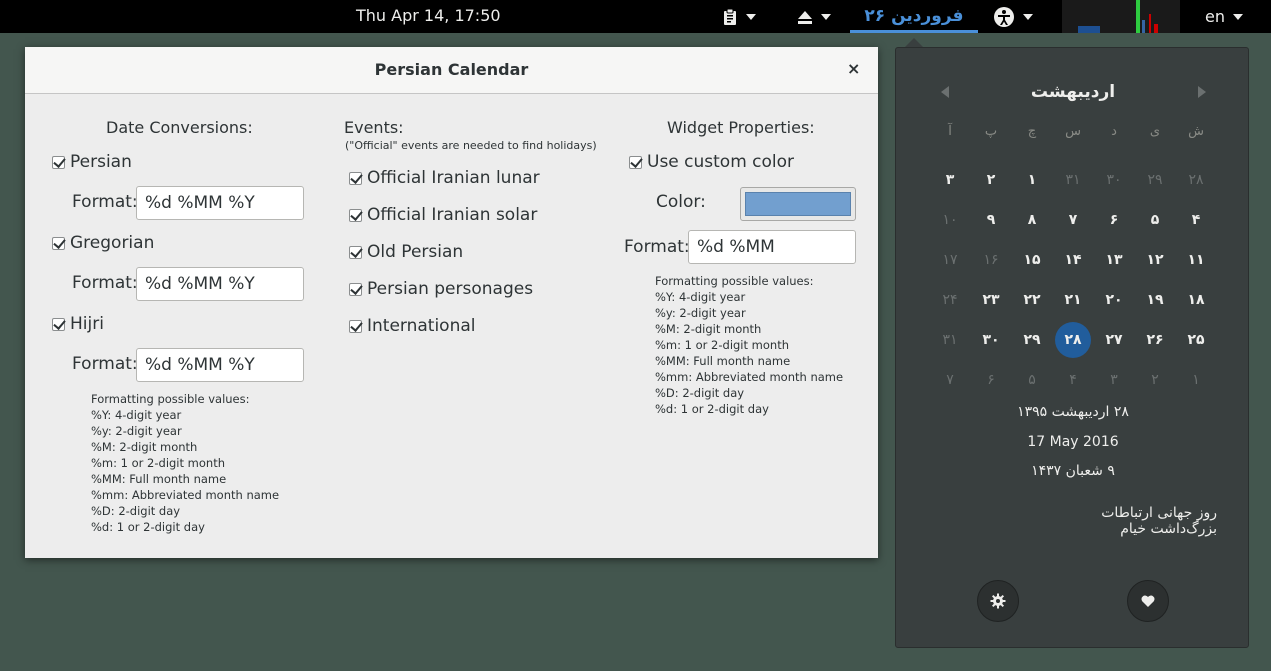 This screenshot has height=671, width=1271. Describe the element at coordinates (1114, 340) in the screenshot. I see `day-cell: ۲۷` at that location.